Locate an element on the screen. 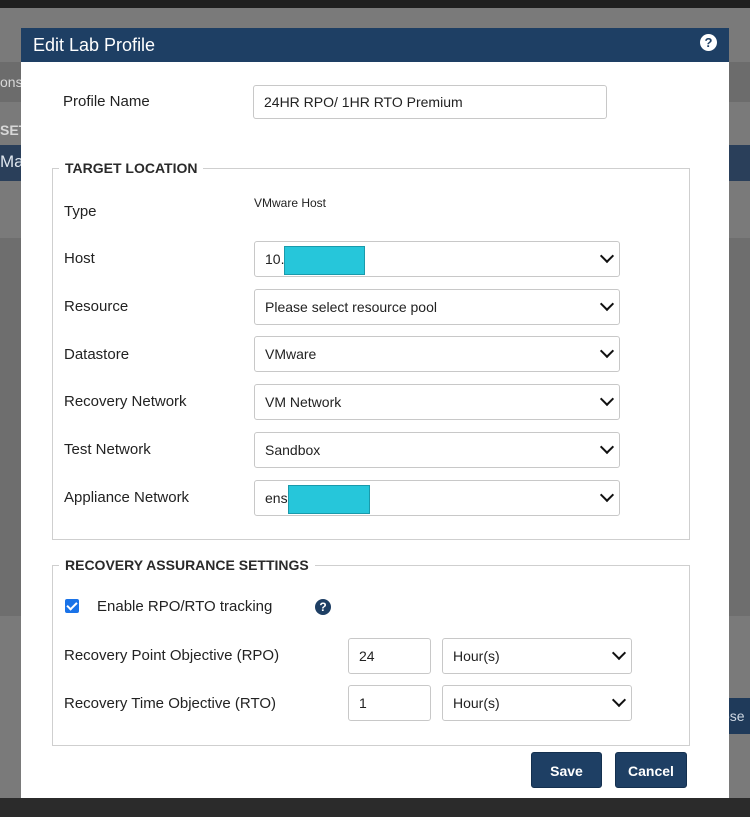 This screenshot has width=750, height=817. rto-unit-select: Hour(s) is located at coordinates (537, 703).